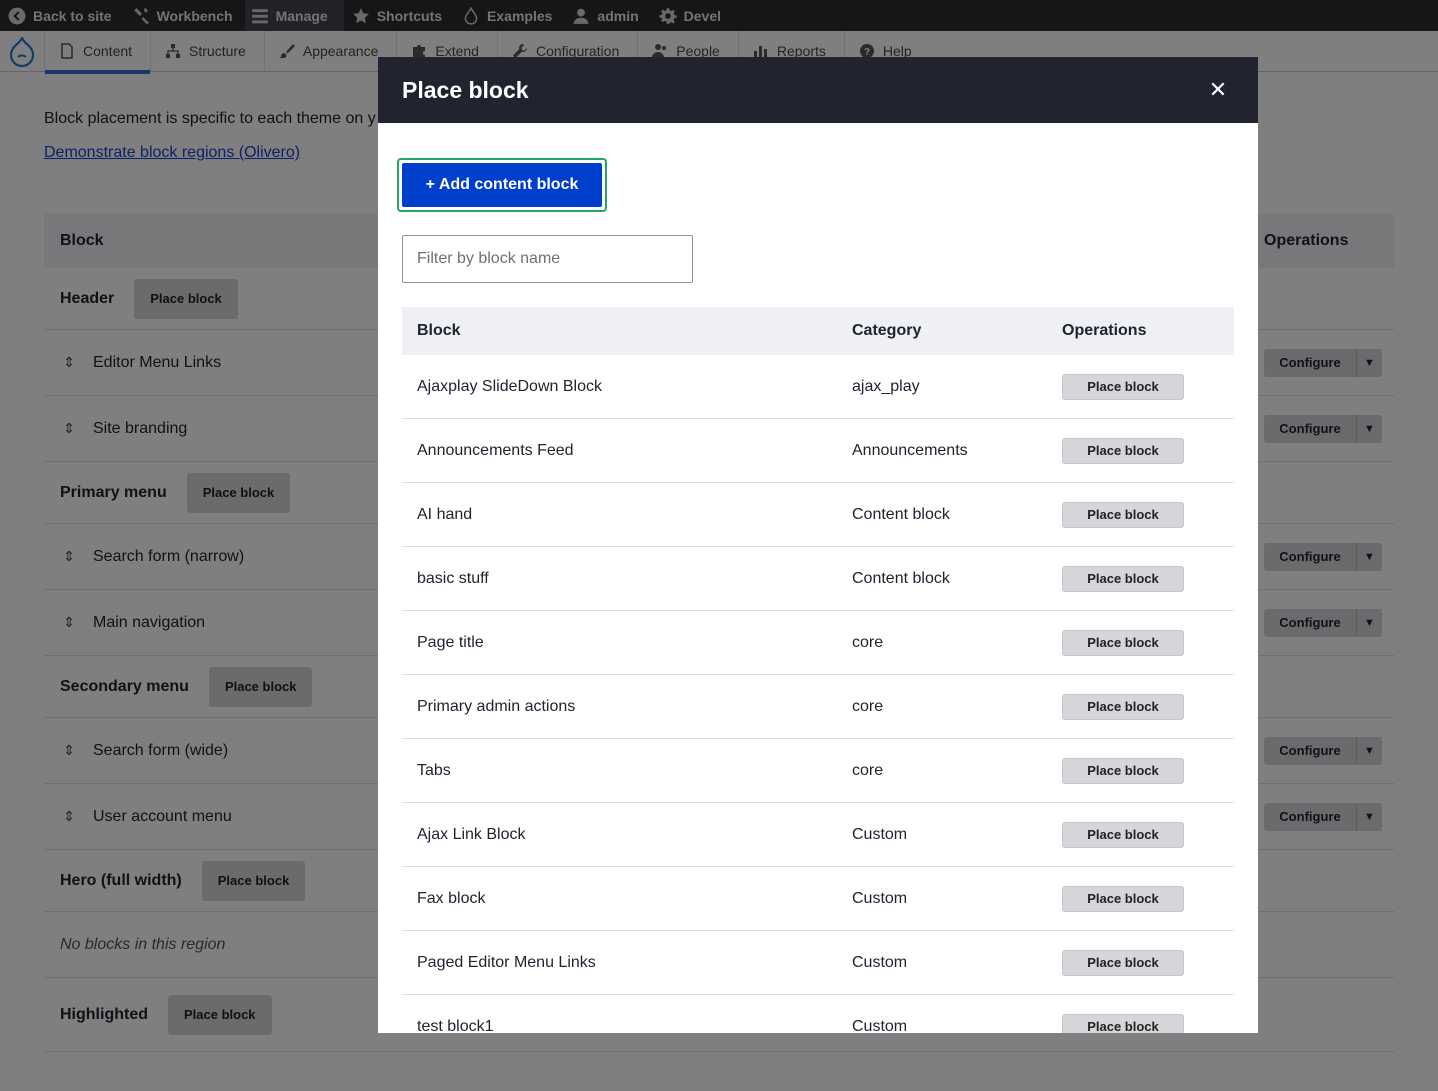 The width and height of the screenshot is (1438, 1091). What do you see at coordinates (818, 643) in the screenshot?
I see `table-row: Page title core Place block` at bounding box center [818, 643].